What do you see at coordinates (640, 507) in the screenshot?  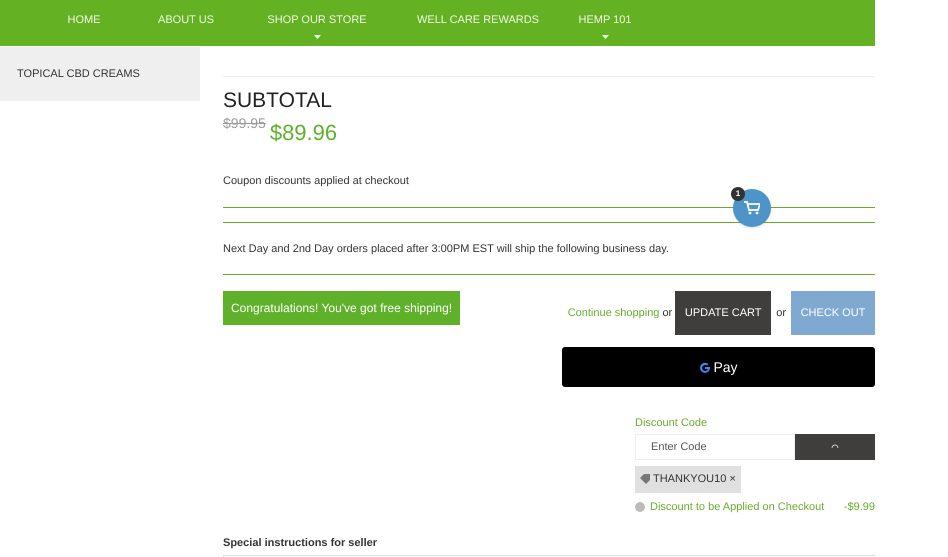 I see `discount-icon` at bounding box center [640, 507].